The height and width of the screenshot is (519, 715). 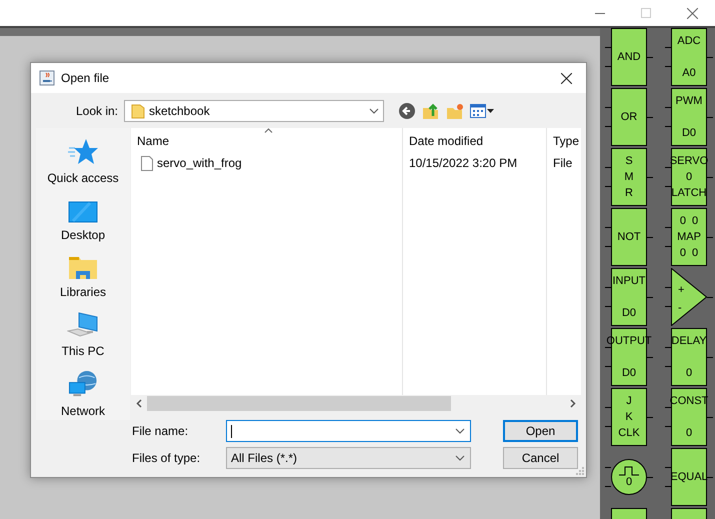 What do you see at coordinates (629, 281) in the screenshot?
I see `block-label: INPUT` at bounding box center [629, 281].